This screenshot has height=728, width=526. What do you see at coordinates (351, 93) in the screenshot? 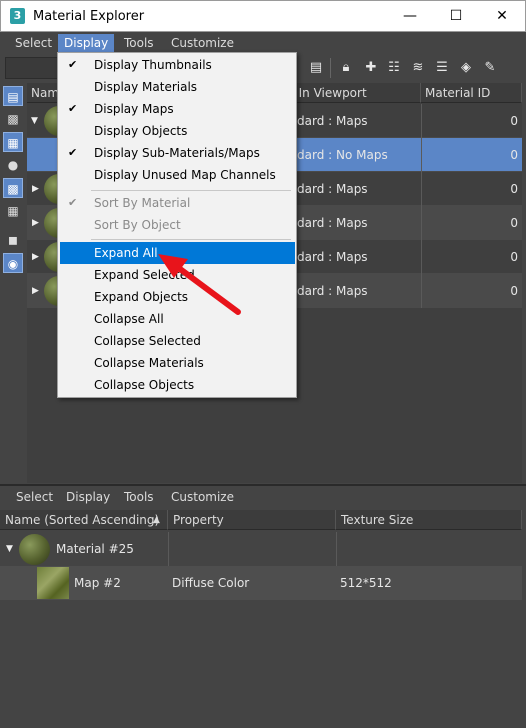
I see `column-show-in-viewport: w In Viewport` at bounding box center [351, 93].